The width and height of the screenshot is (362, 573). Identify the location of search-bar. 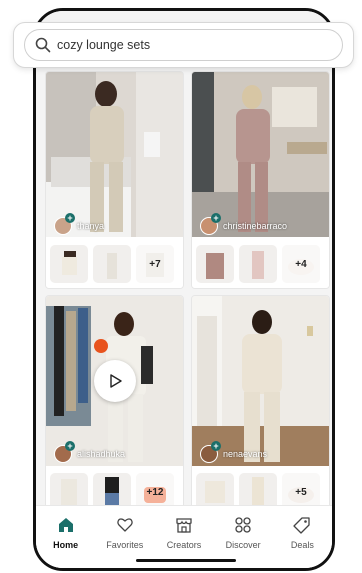
(183, 45).